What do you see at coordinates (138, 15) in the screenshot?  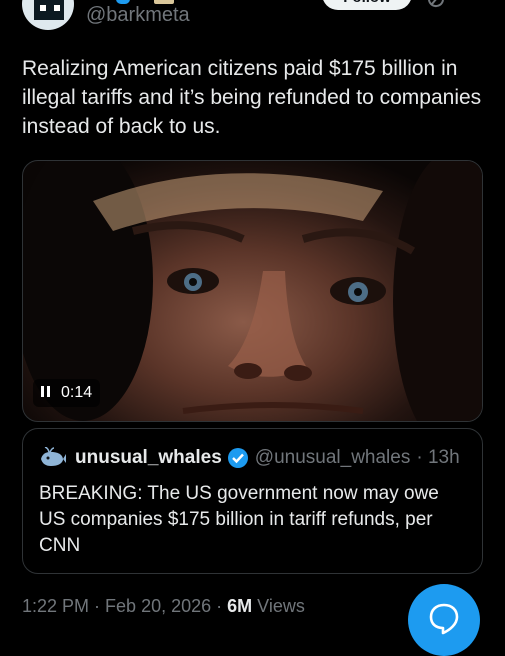 I see `author-handle: @barkmeta` at bounding box center [138, 15].